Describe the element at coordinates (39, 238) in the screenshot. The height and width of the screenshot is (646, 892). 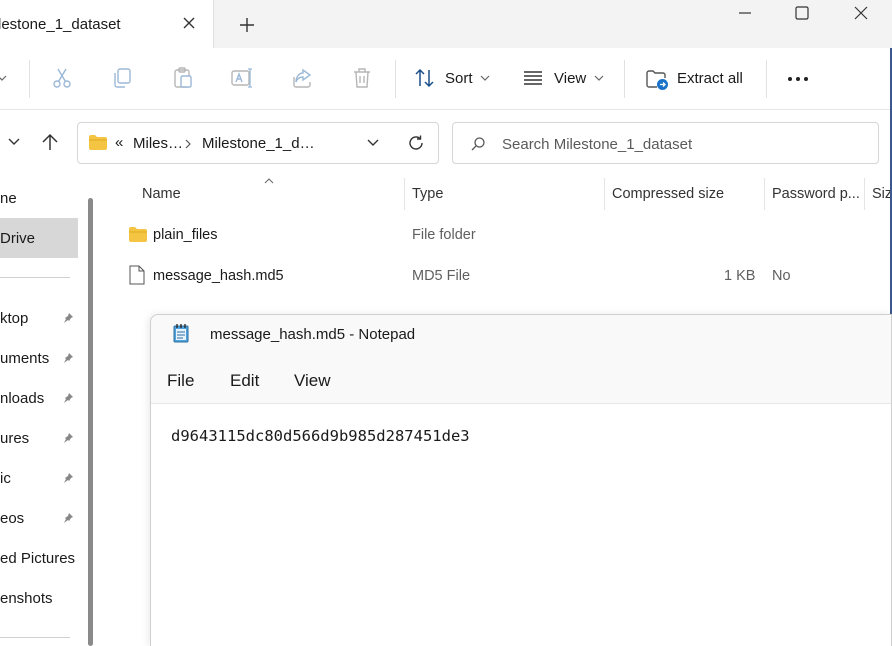
I see `sidebar-item-onedrive: Drive` at that location.